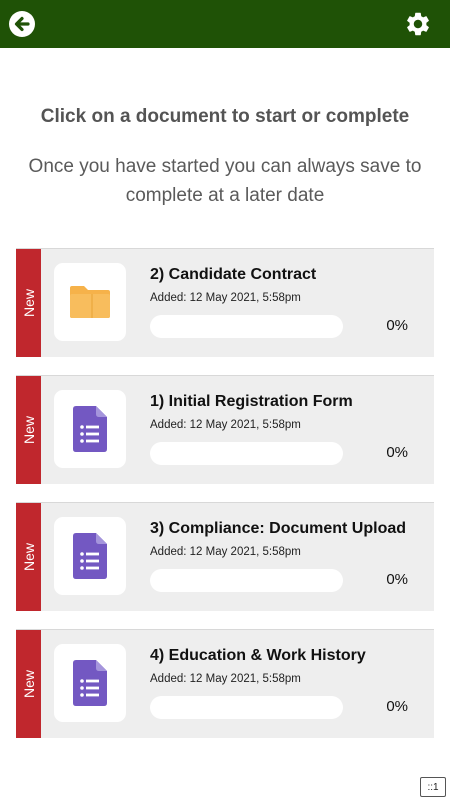 This screenshot has height=800, width=450. Describe the element at coordinates (251, 401) in the screenshot. I see `document-title: 1) Initial Registration Form` at that location.